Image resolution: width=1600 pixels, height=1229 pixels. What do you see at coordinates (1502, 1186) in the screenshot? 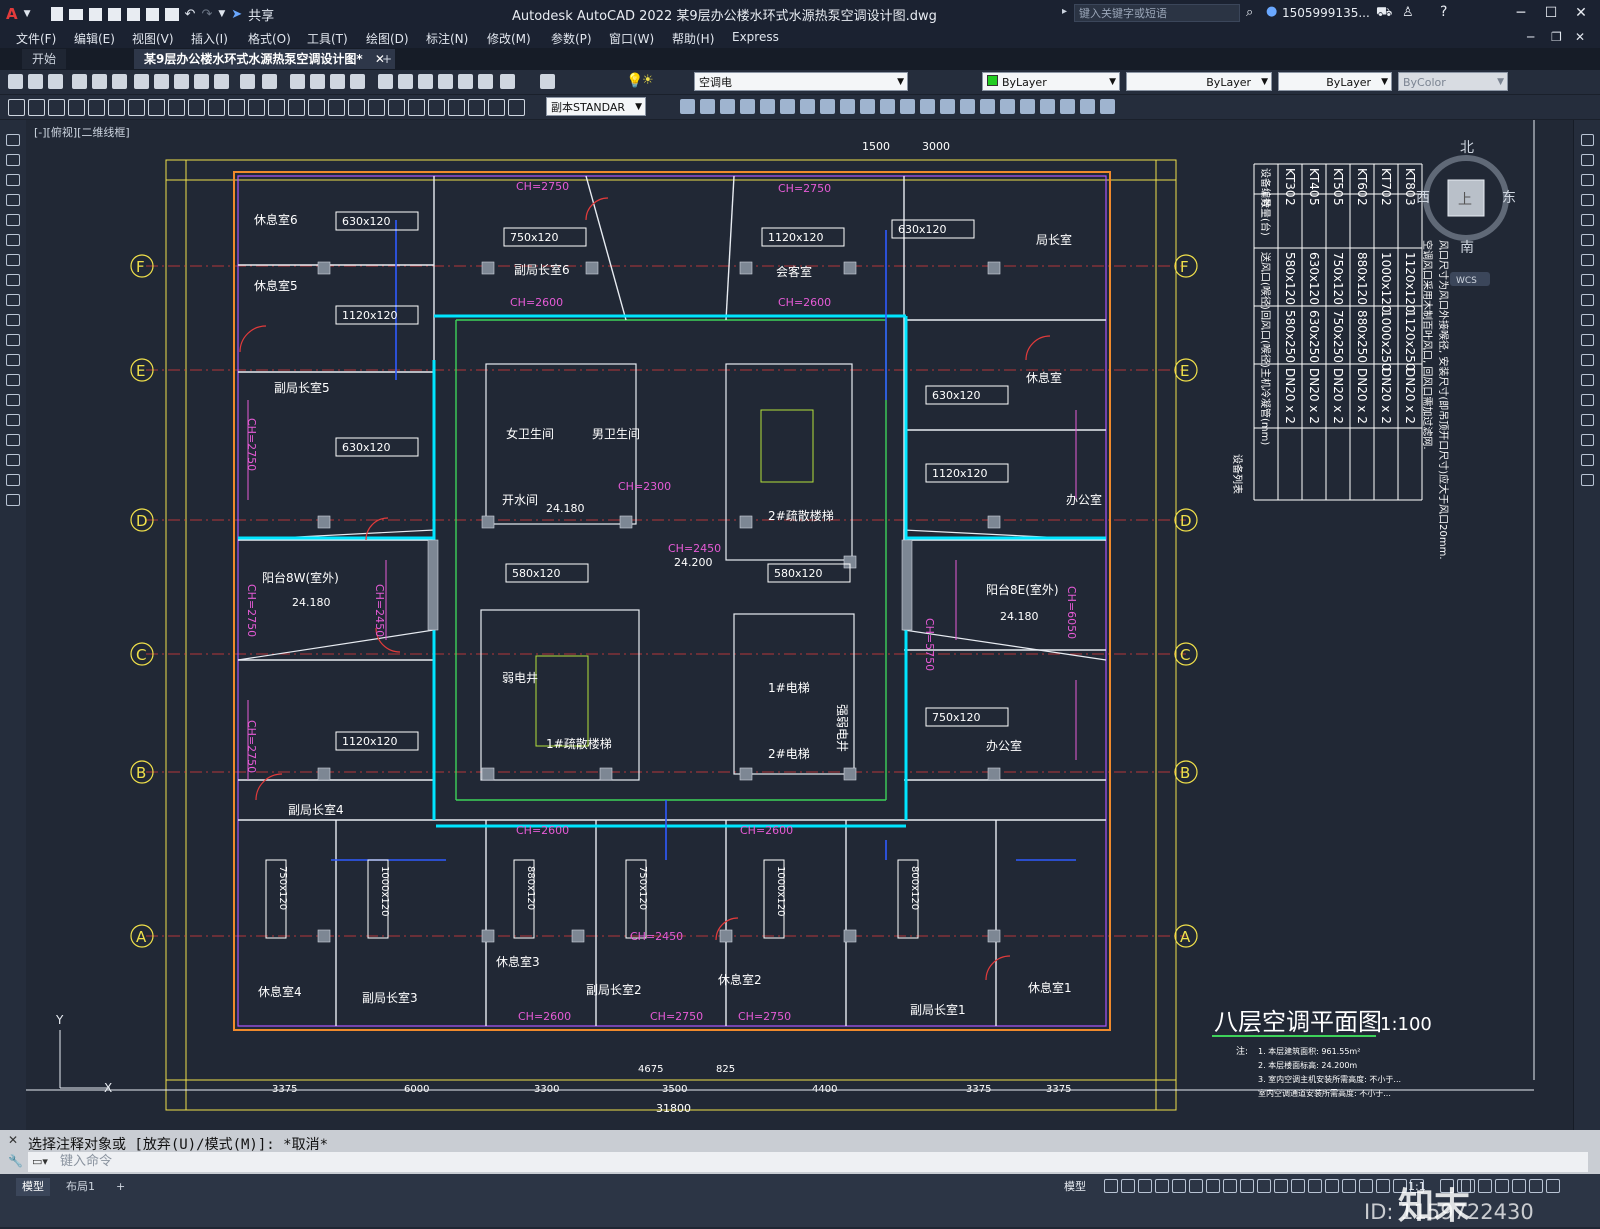
I see `isolate-icon` at bounding box center [1502, 1186].